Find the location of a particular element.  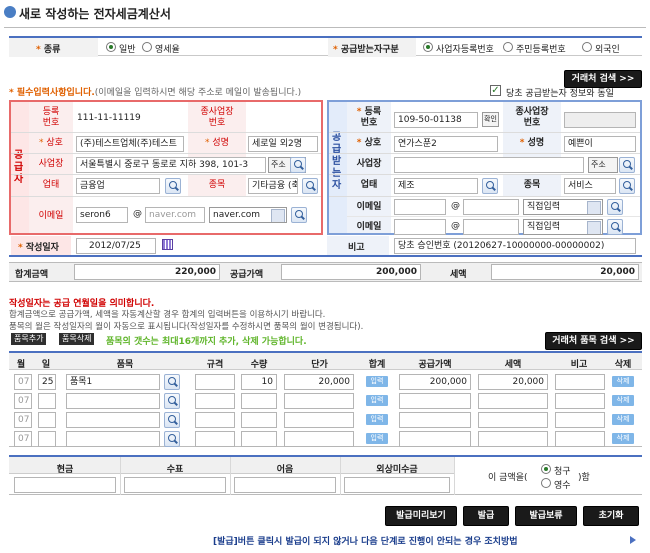

supplier-addr-input: 서울특별시 중로구 동로로 지하 398, 101-3 is located at coordinates (171, 165).